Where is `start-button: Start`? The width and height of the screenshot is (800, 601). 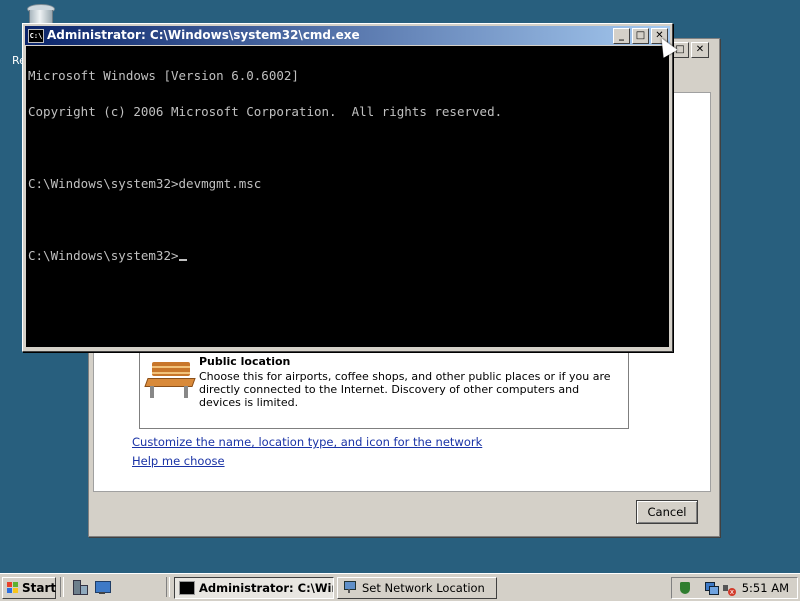 start-button: Start is located at coordinates (29, 588).